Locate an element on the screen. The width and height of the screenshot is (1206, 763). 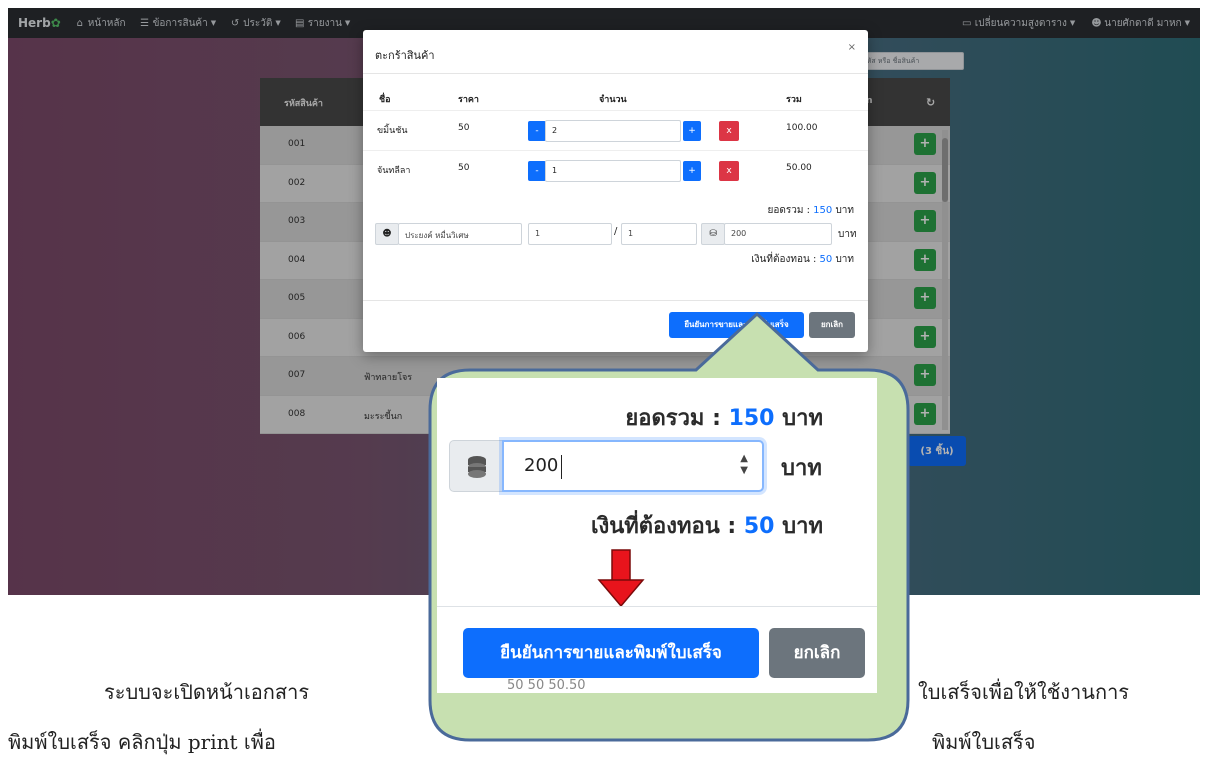
zoom-sum-value: 150 is located at coordinates (751, 418).